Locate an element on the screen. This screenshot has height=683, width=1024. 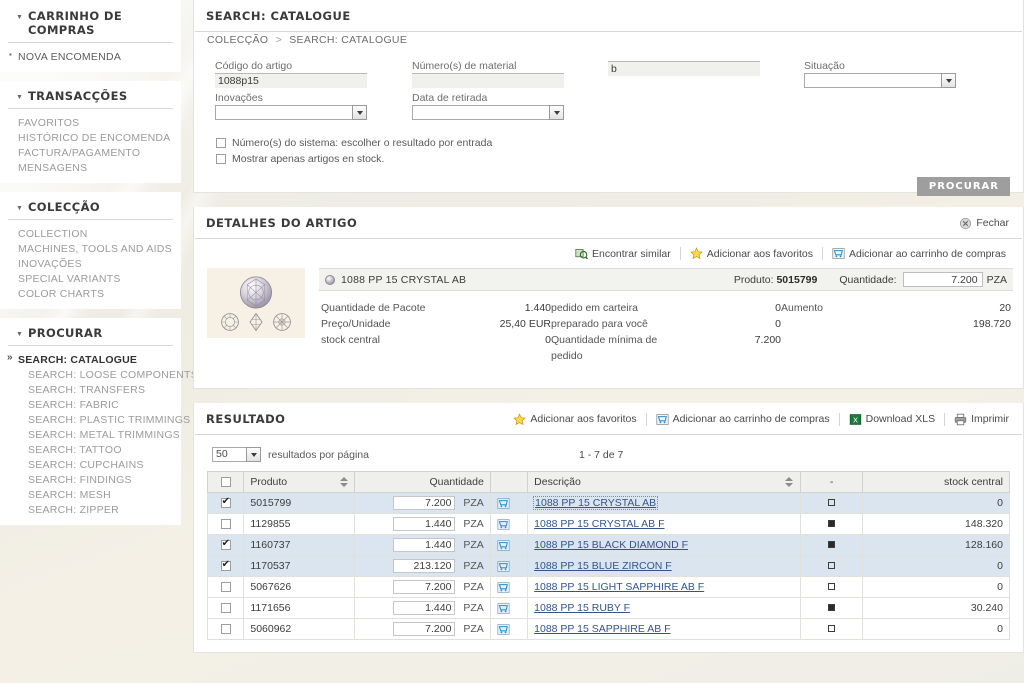
row-descricao-cell: 1088 PP 15 SAPPHIRE AB F is located at coordinates (664, 629).